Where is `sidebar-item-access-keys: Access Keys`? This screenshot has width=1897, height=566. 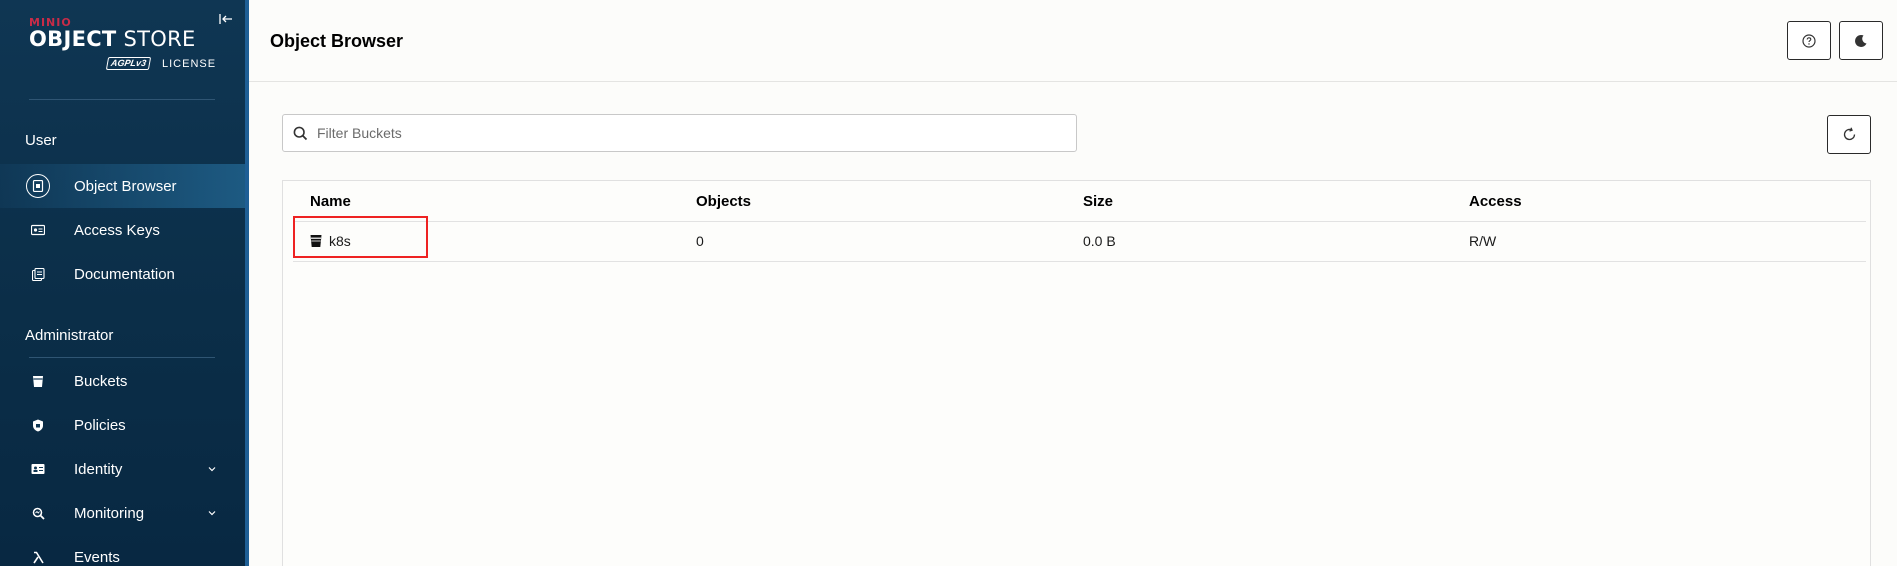
sidebar-item-access-keys: Access Keys is located at coordinates (122, 230).